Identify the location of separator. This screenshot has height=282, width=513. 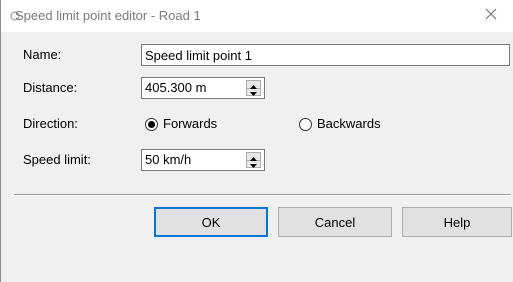
(262, 195).